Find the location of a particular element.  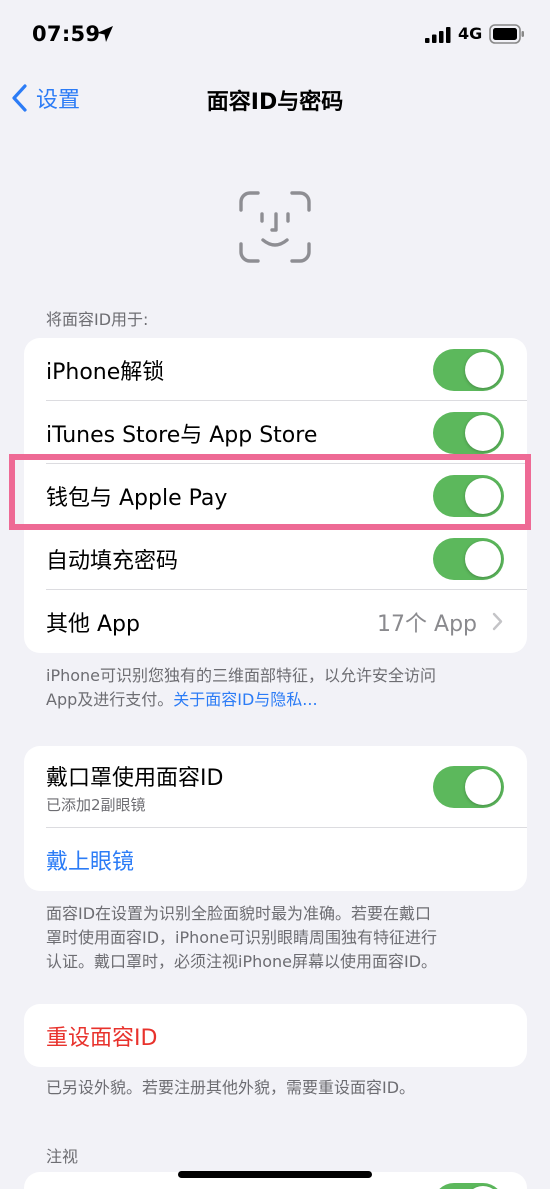

footer-text: 认证。戴口罩时，必须注视iPhone屏幕以使用面容ID。 is located at coordinates (242, 961).